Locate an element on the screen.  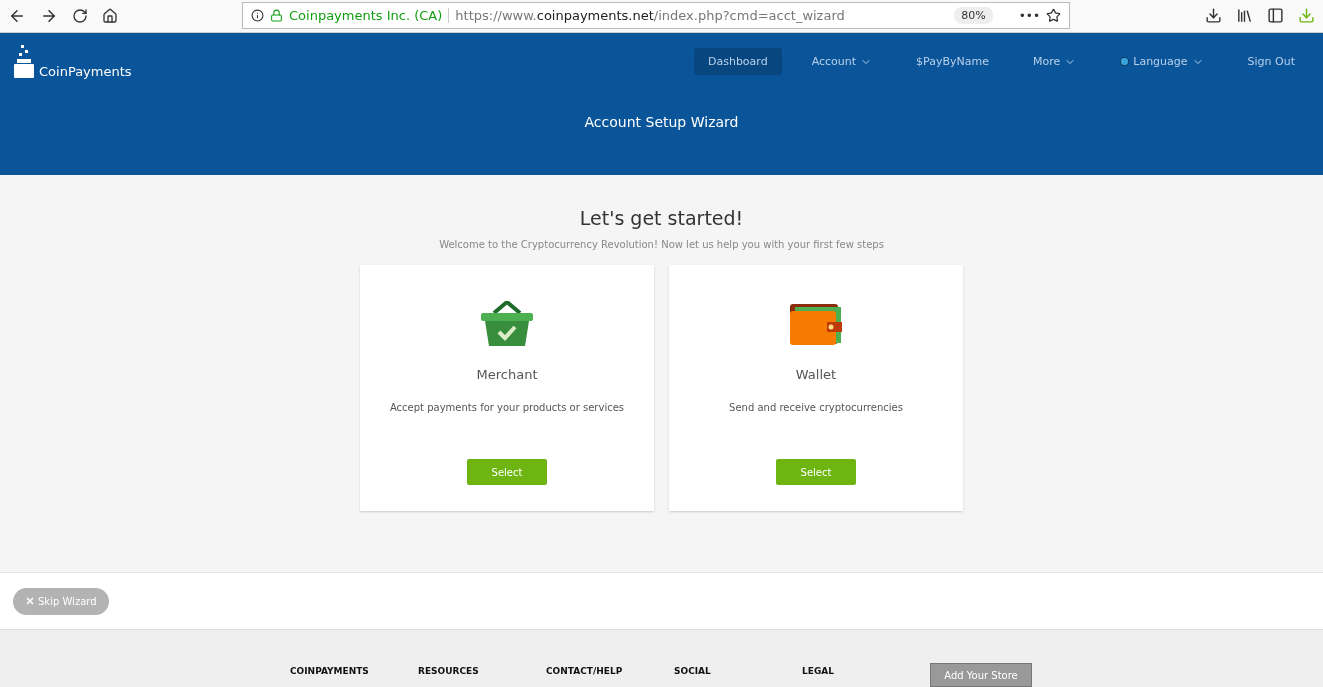
reload-icon is located at coordinates (80, 15).